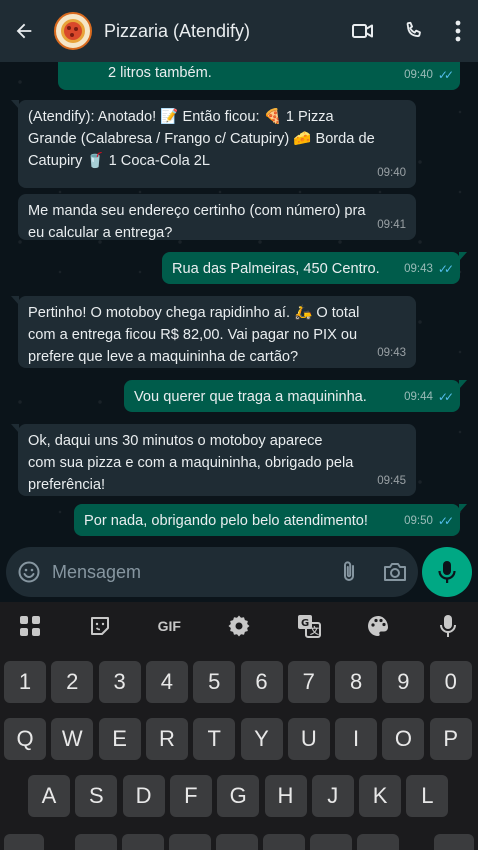 The width and height of the screenshot is (478, 850). Describe the element at coordinates (380, 796) in the screenshot. I see `key-k: K` at that location.